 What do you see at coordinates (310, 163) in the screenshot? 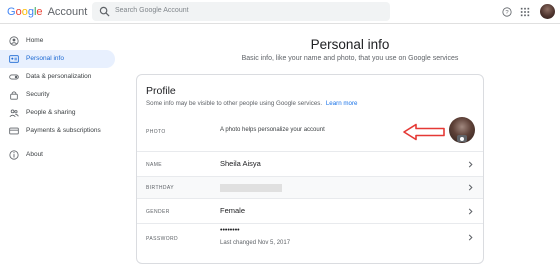
I see `name-row: NAME Sheila Aisya` at bounding box center [310, 163].